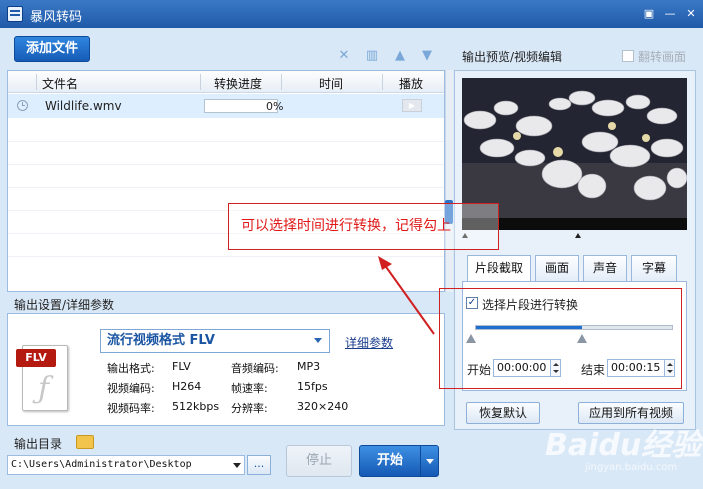 This screenshot has height=489, width=703. What do you see at coordinates (64, 305) in the screenshot?
I see `output-settings-label: 输出设置/详细参数` at bounding box center [64, 305].